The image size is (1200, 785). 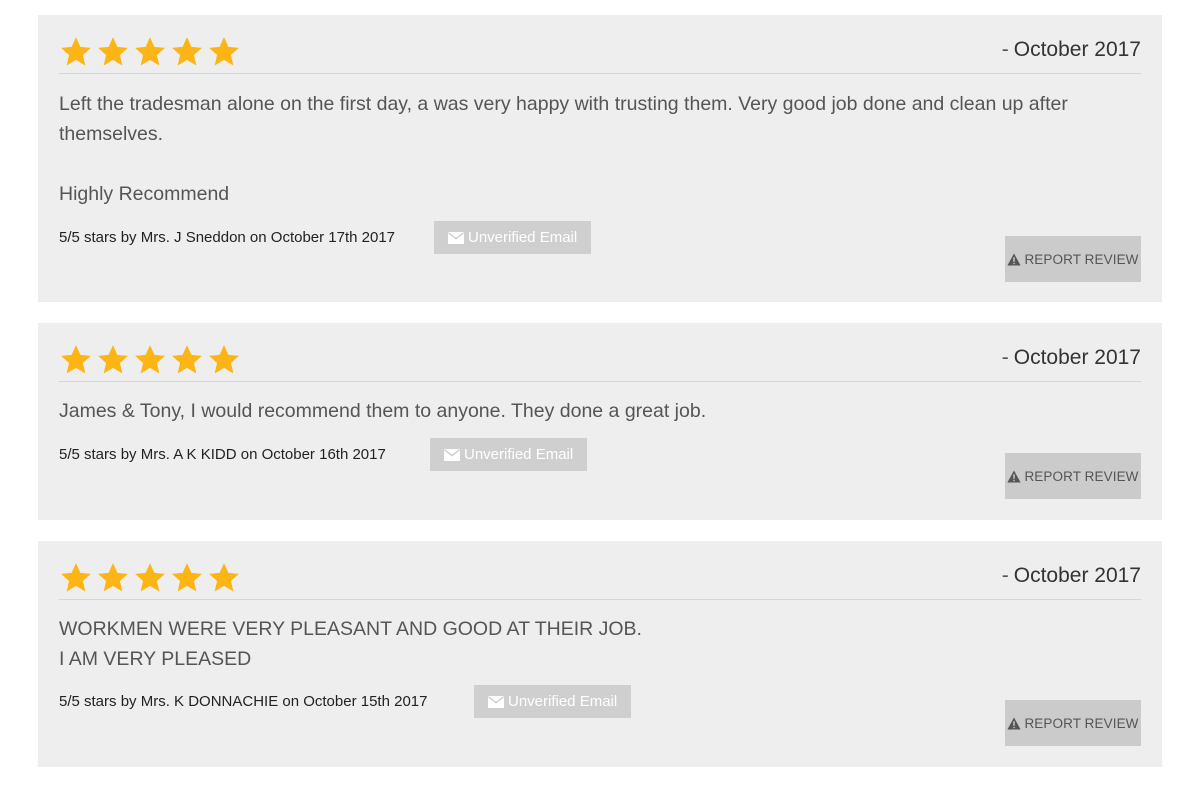 I want to click on review-text: Highly Recommend, so click(x=144, y=194).